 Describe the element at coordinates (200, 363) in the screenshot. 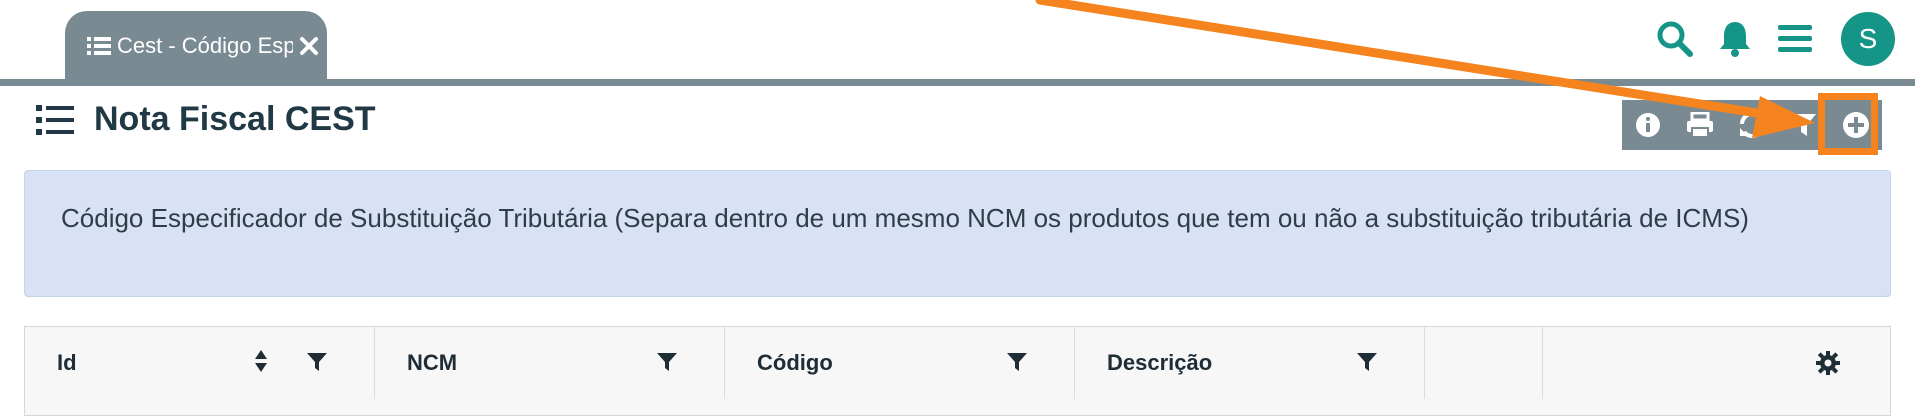

I see `column-id: Id` at that location.